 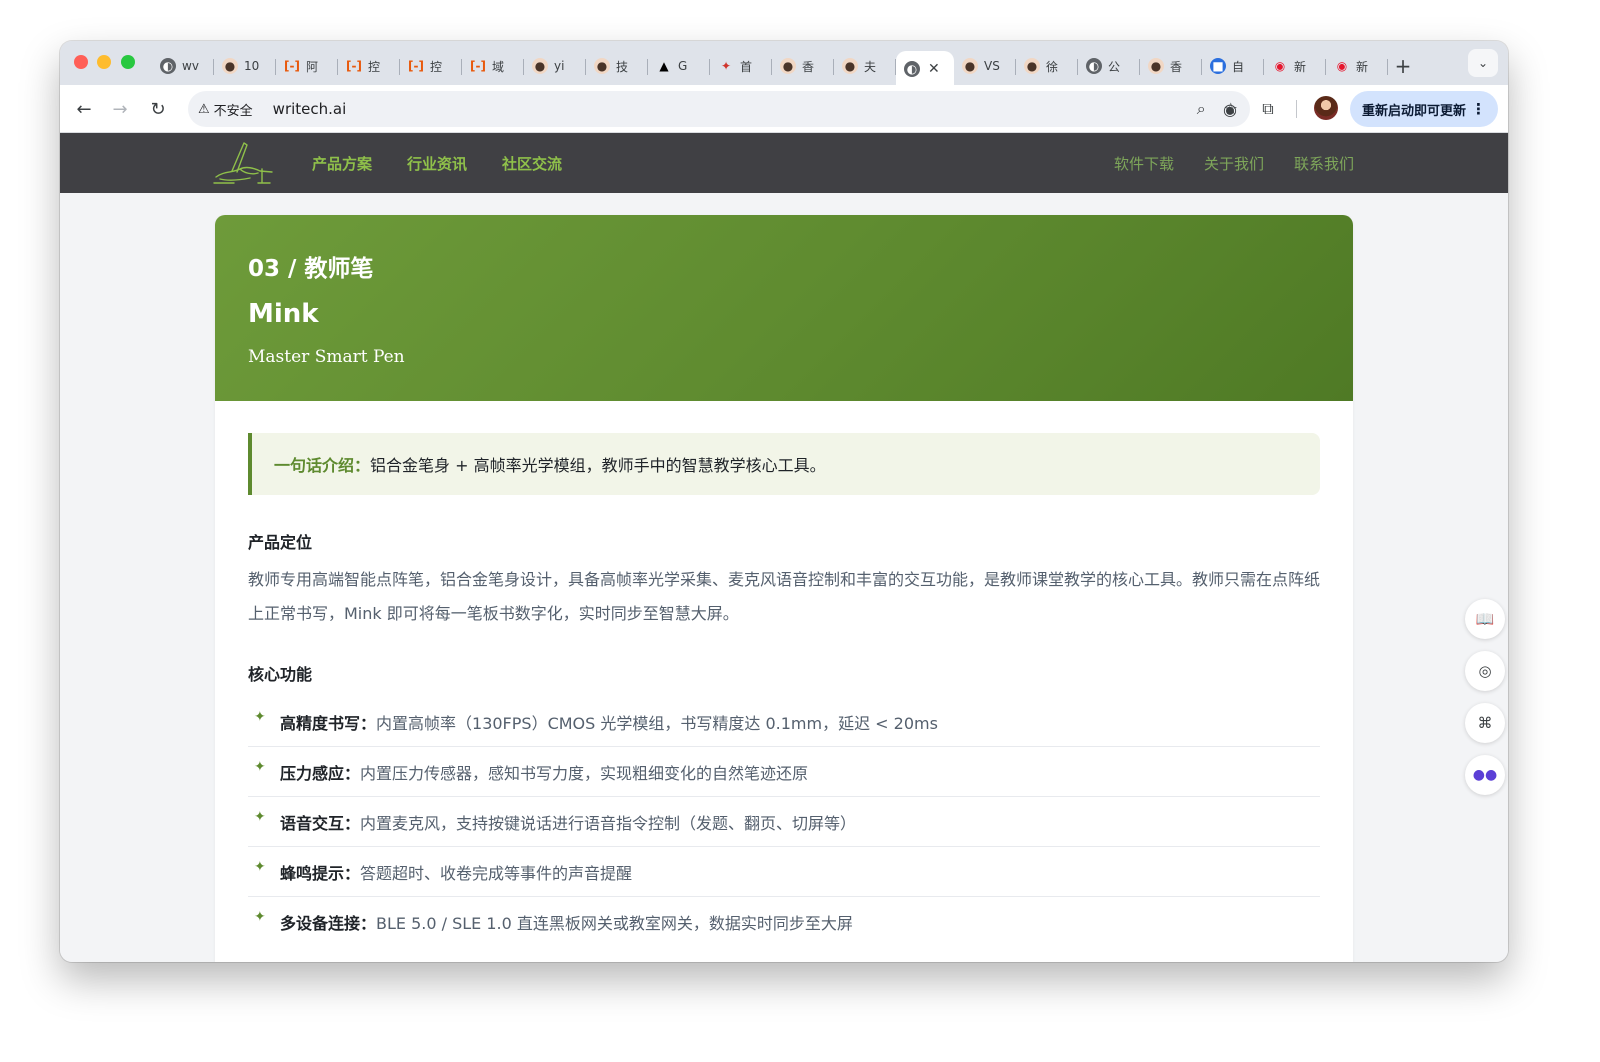 What do you see at coordinates (1326, 108) in the screenshot?
I see `profile-avatar` at bounding box center [1326, 108].